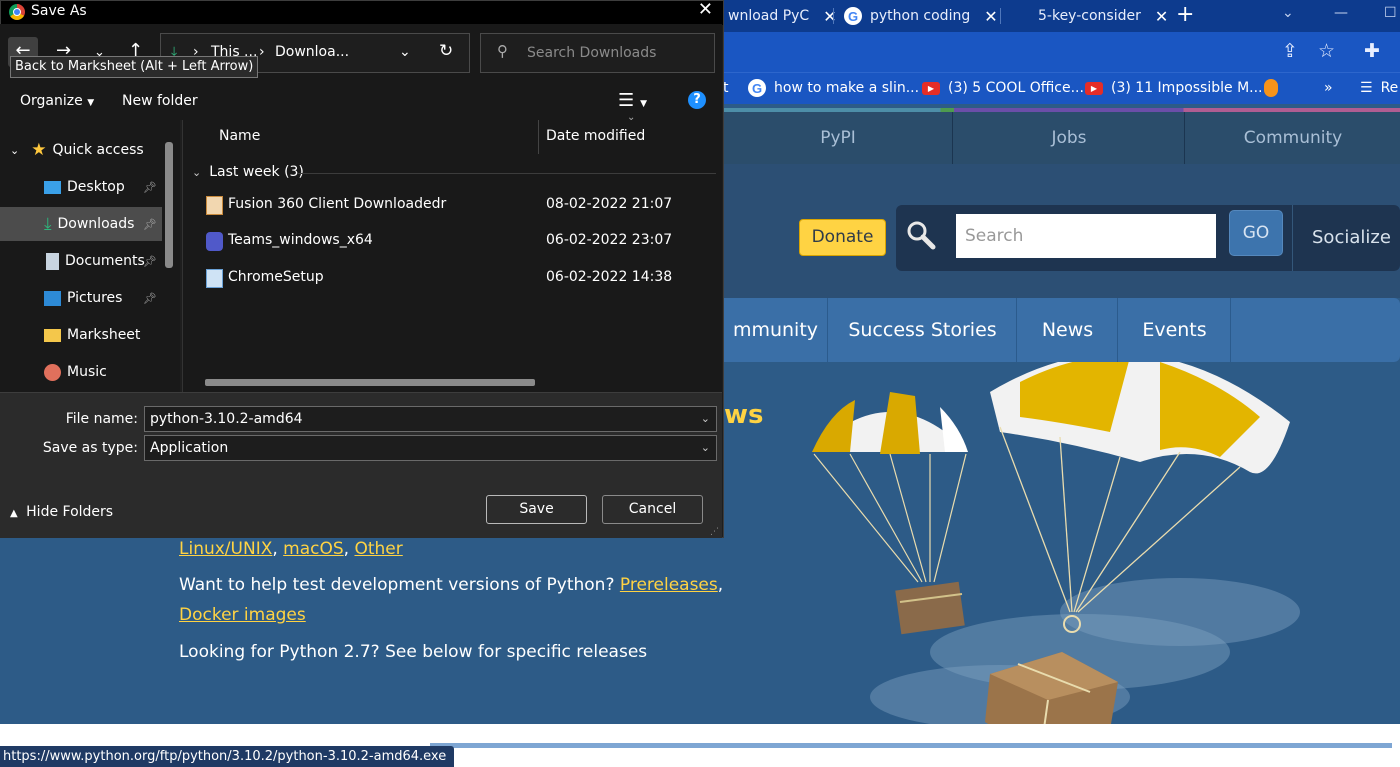  Describe the element at coordinates (842, 237) in the screenshot. I see `donate-button: Donate` at that location.